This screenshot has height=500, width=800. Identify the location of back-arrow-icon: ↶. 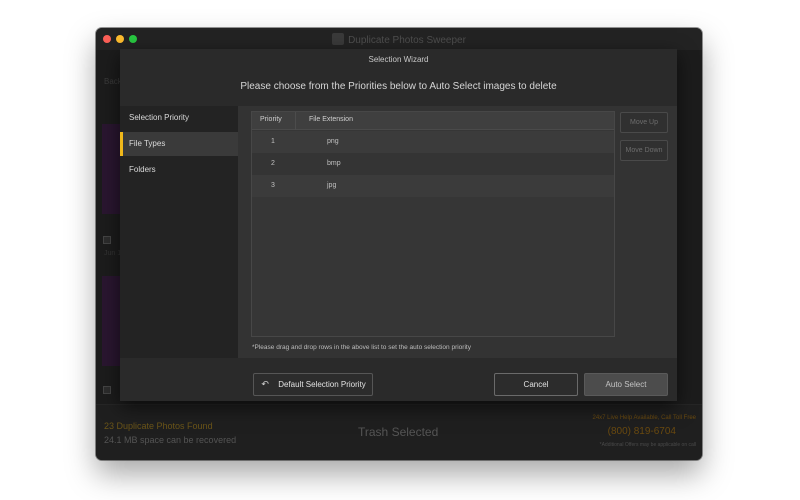
(265, 384).